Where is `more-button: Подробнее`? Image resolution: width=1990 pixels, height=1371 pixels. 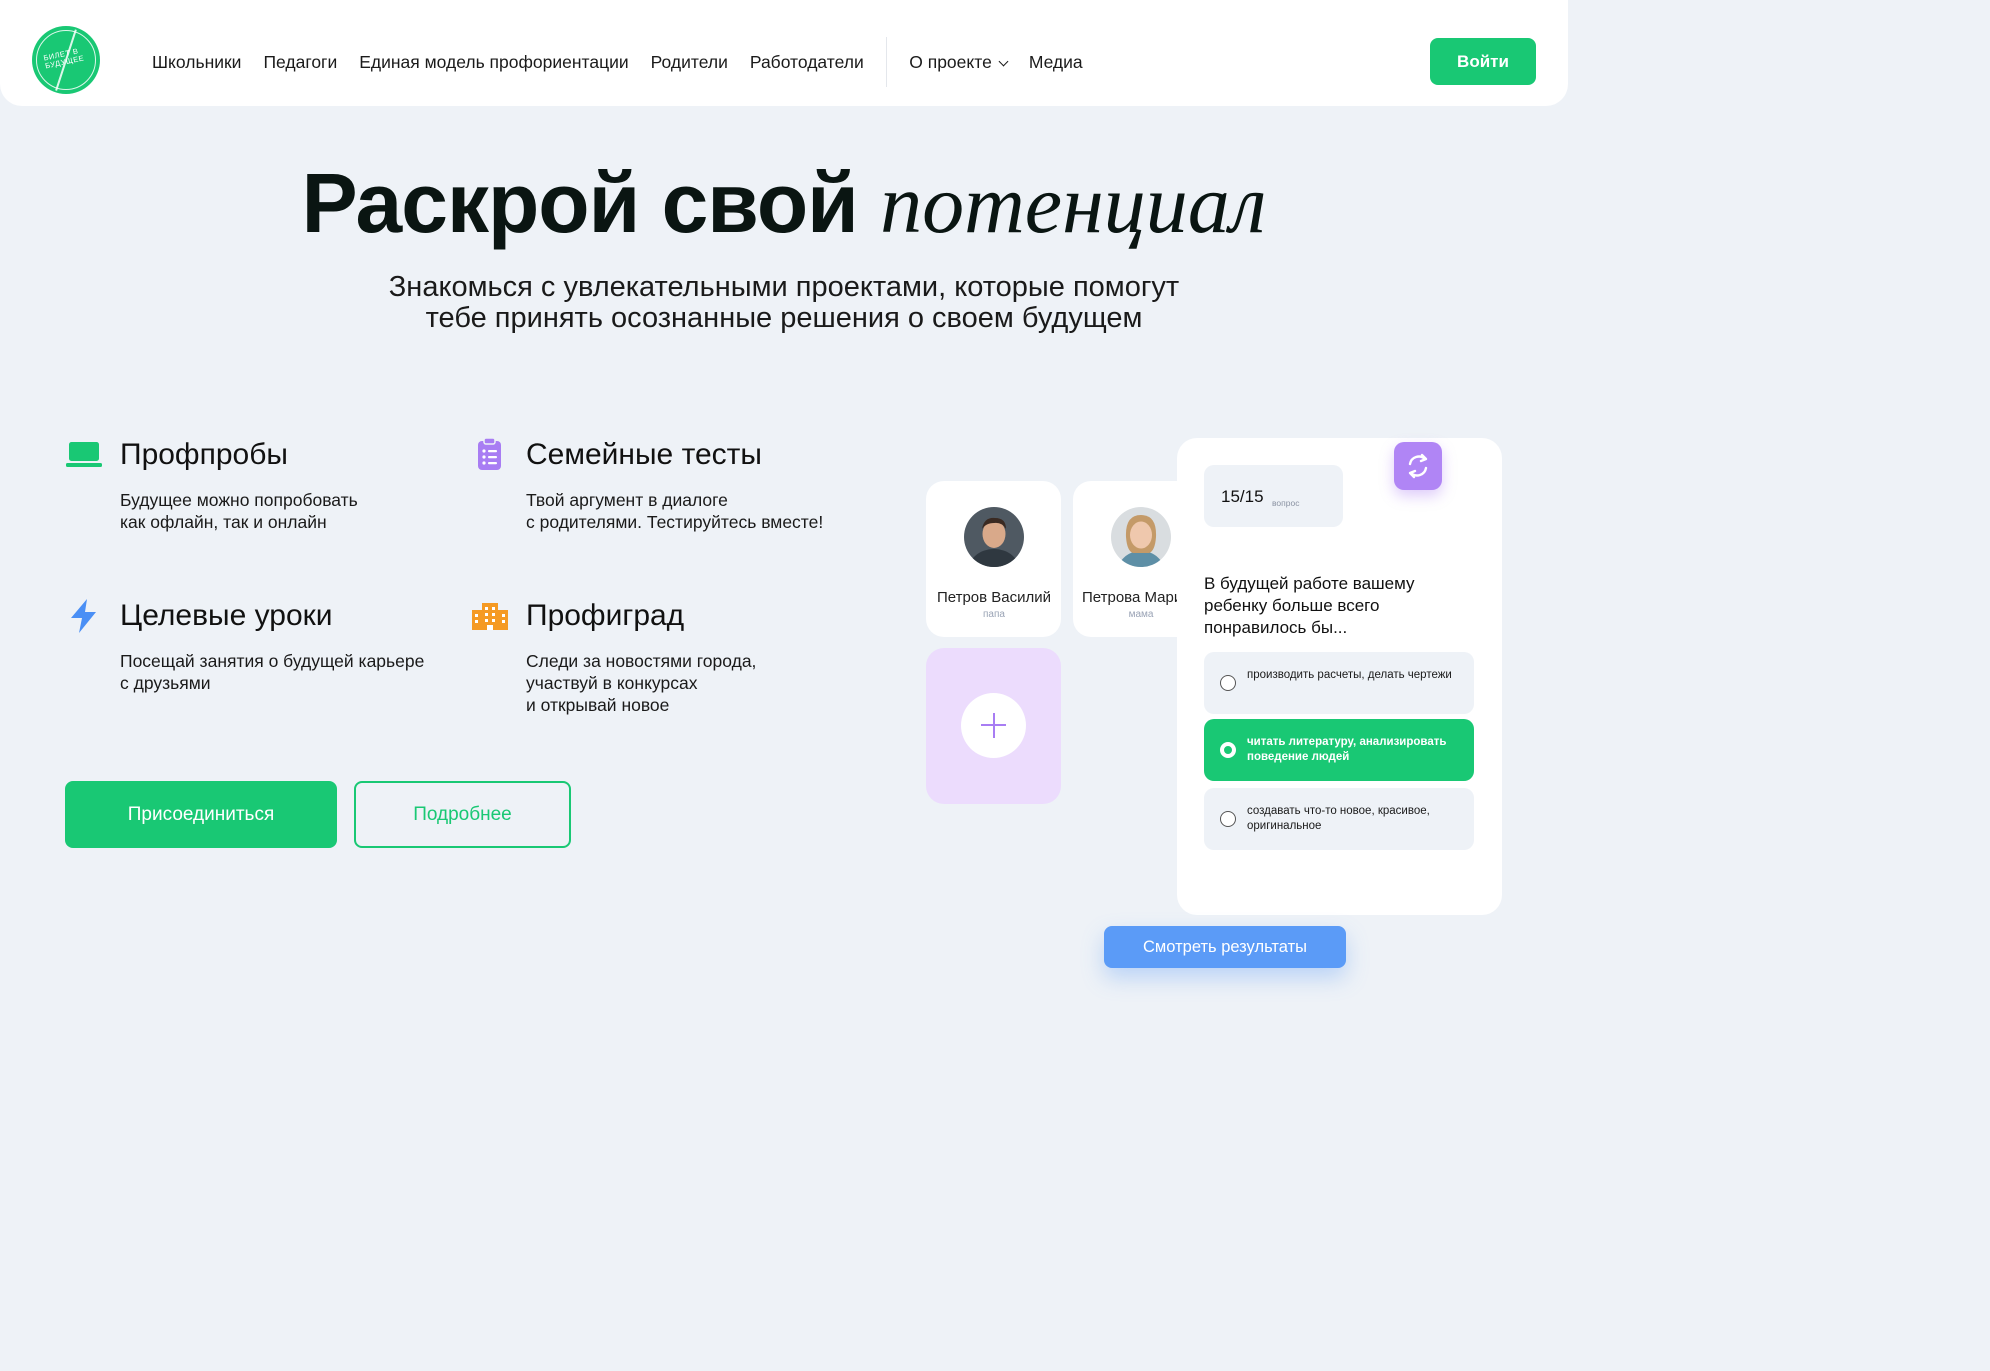 more-button: Подробнее is located at coordinates (462, 814).